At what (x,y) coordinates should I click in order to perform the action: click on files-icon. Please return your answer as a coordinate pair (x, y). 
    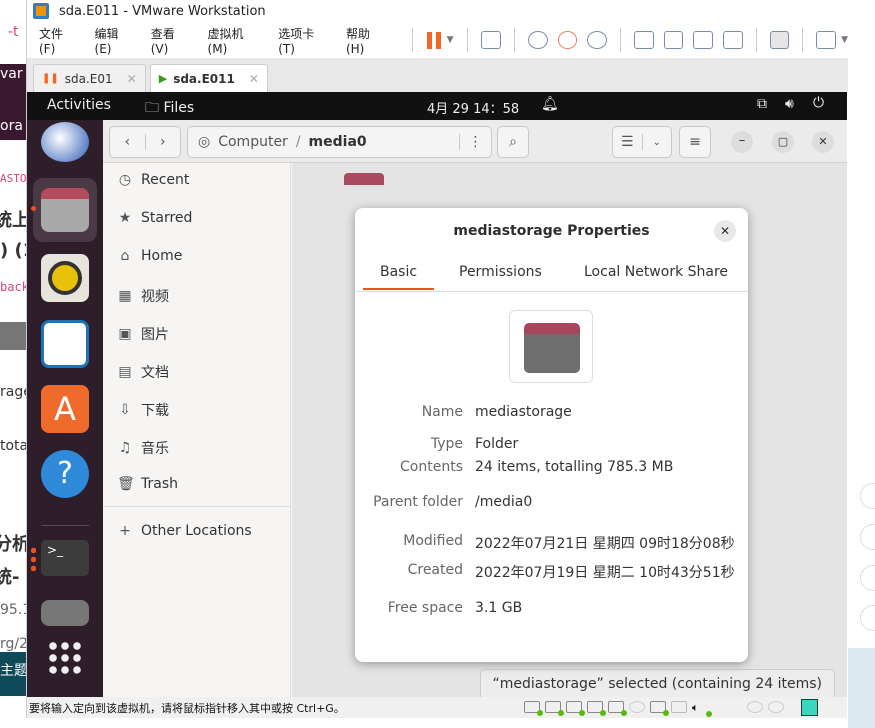
    Looking at the image, I should click on (65, 210).